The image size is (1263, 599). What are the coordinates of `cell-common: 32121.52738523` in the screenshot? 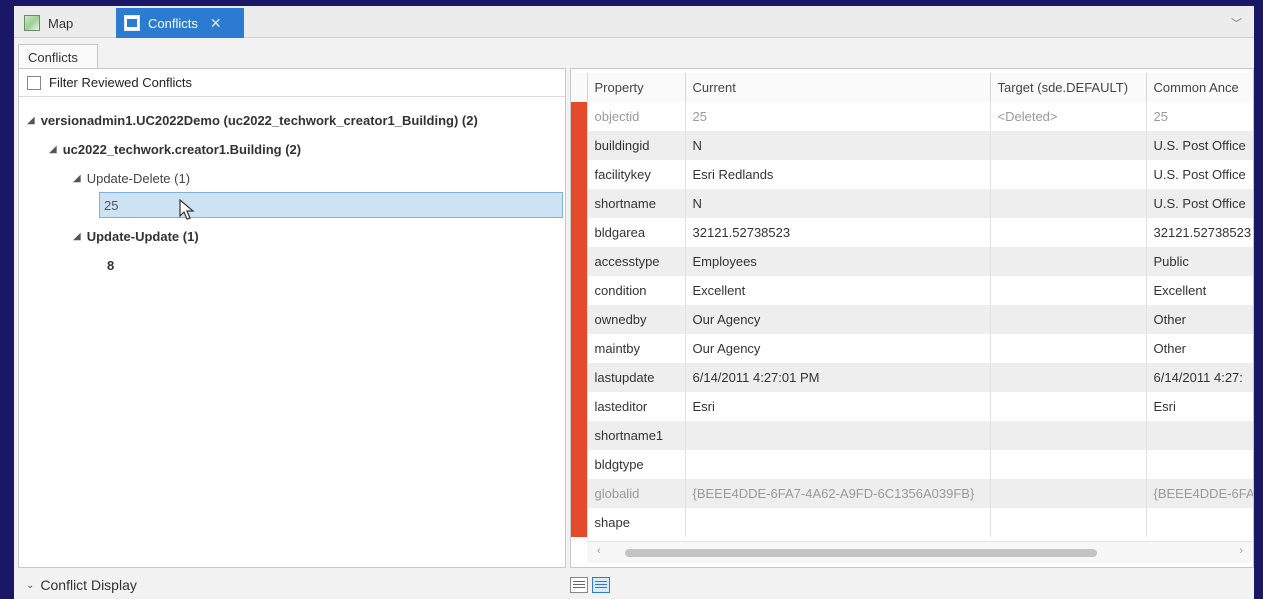 It's located at (1199, 232).